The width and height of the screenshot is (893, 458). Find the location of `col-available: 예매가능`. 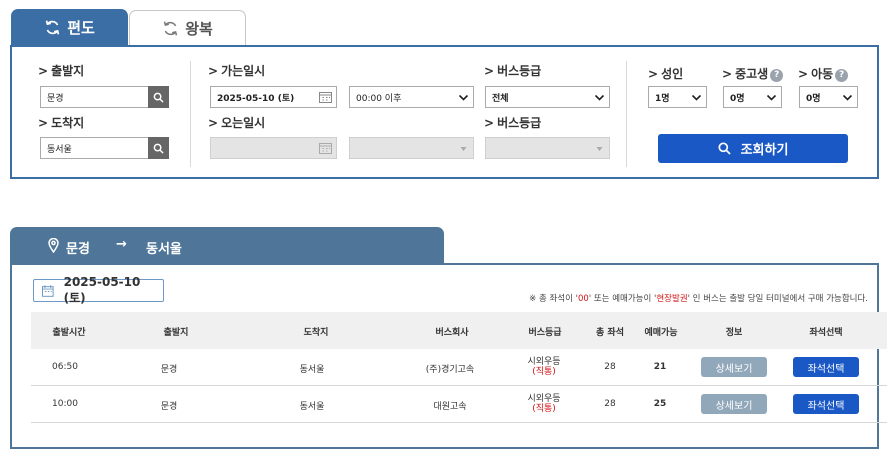

col-available: 예매가능 is located at coordinates (661, 333).